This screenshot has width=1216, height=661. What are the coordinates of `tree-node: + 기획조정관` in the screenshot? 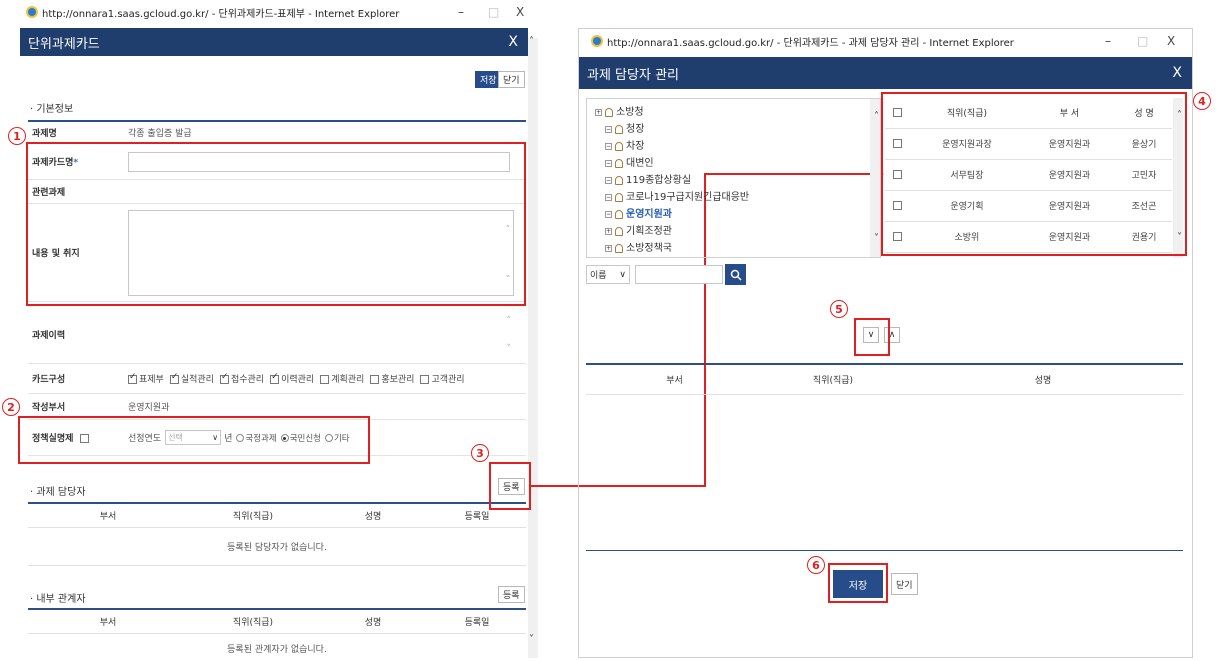 It's located at (638, 229).